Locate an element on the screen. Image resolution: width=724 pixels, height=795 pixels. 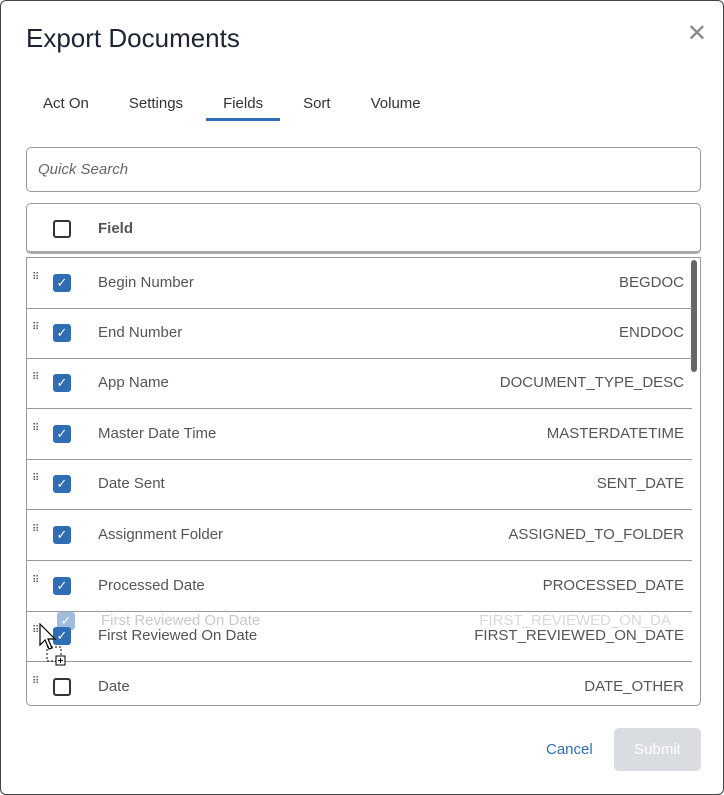
dialog-title: Export Documents is located at coordinates (133, 38).